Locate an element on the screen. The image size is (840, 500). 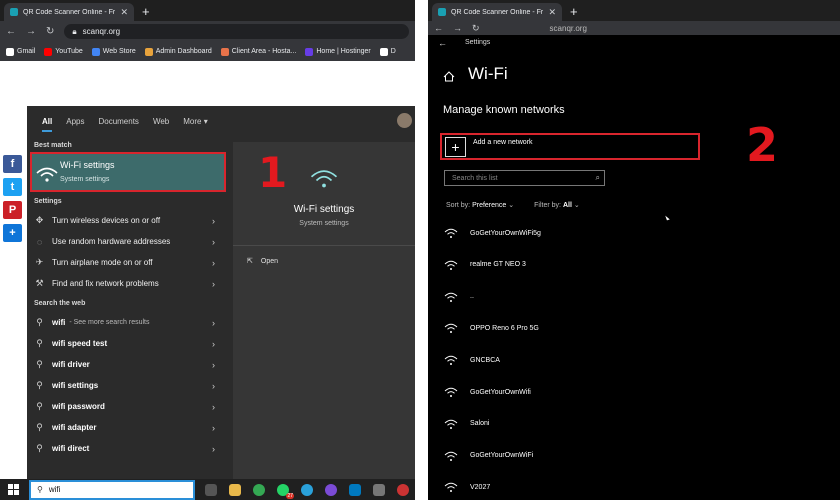
settings-result-item: ✈ Turn airplane mode on or off › is located at coordinates (125, 262).